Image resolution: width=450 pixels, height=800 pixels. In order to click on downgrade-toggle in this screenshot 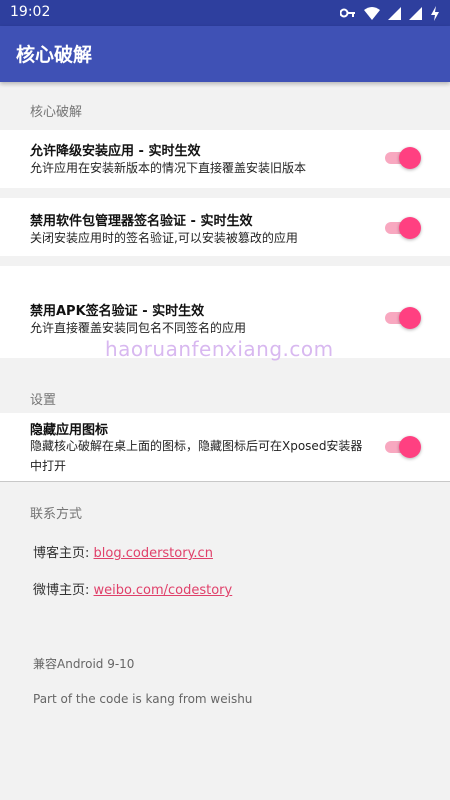, I will do `click(403, 158)`.